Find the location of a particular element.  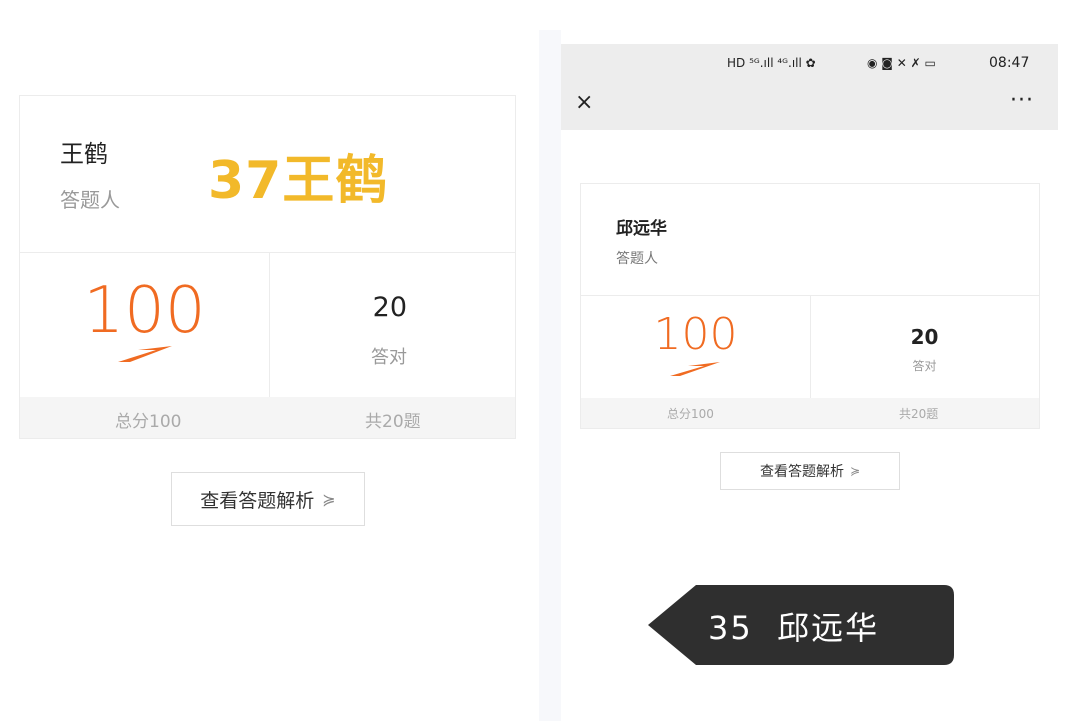

card-header: 王鹤 答题人 37王鹤 is located at coordinates (267, 174).